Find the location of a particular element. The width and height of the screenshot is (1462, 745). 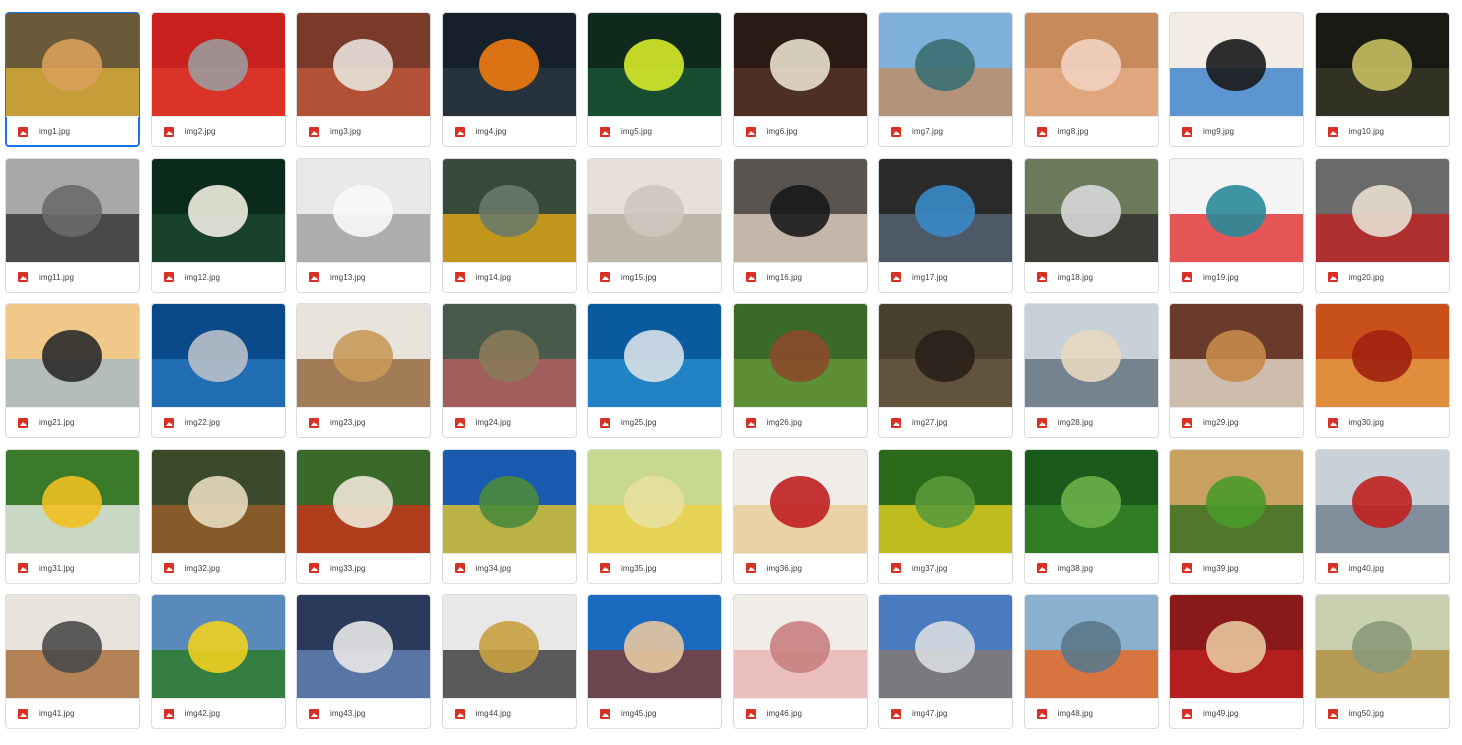

file-caption: img41.jpg is located at coordinates (72, 713).